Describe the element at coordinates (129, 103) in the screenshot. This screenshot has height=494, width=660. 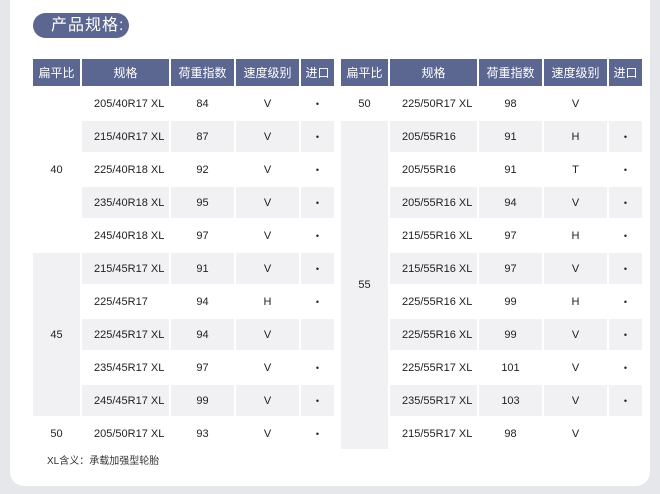
I see `spec-cell: 205/40R17 XL` at that location.